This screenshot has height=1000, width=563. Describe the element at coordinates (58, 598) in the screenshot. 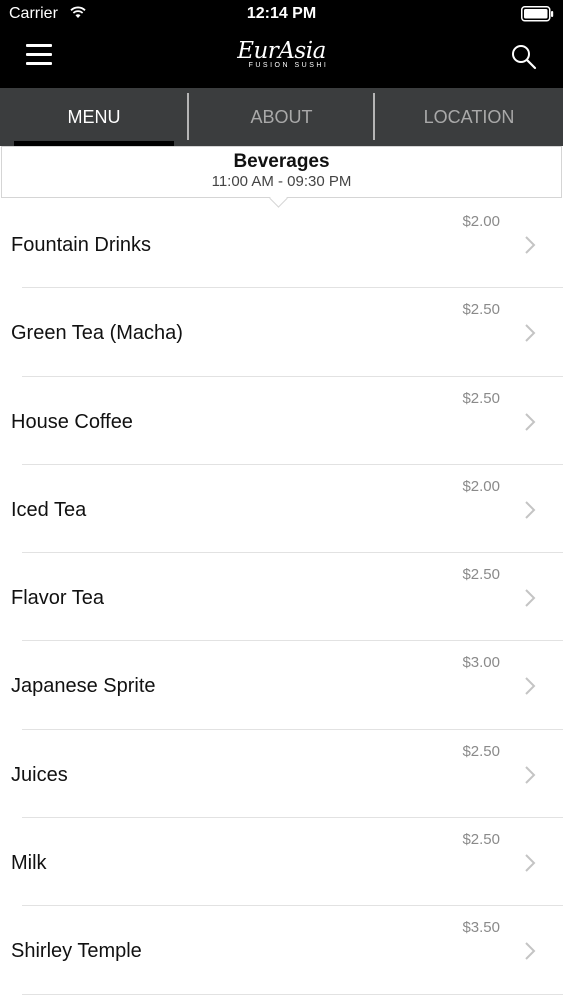

I see `item-name: Flavor Tea` at that location.